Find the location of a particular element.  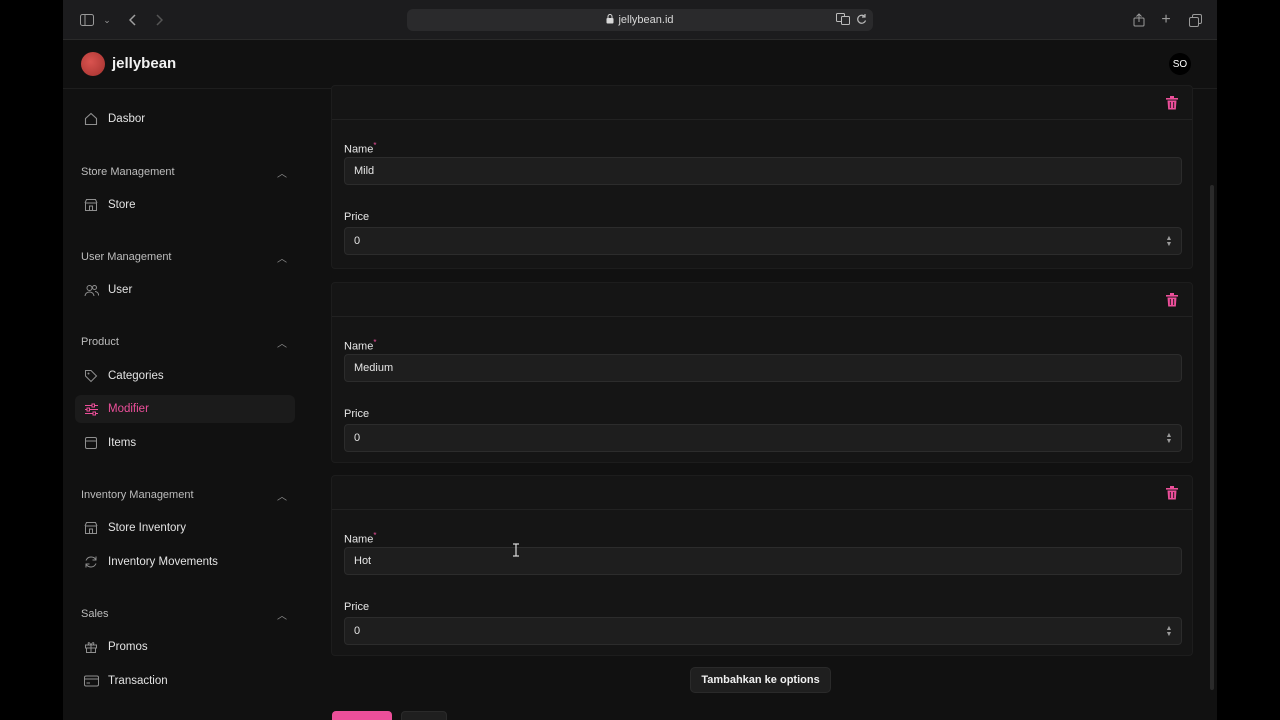

sidebar-item-categories: Categories is located at coordinates (185, 376).